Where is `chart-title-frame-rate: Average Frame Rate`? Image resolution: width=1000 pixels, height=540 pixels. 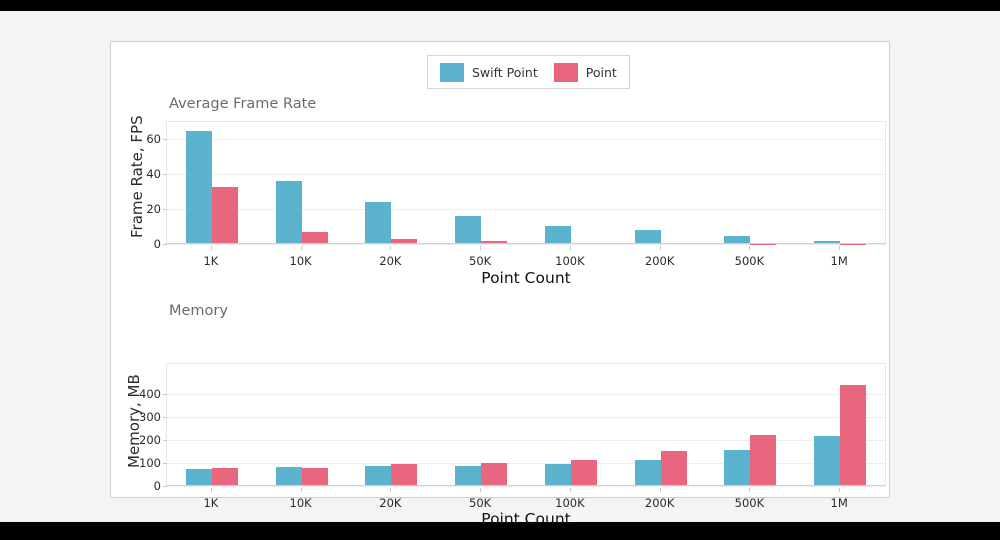
chart-title-frame-rate: Average Frame Rate is located at coordinates (243, 104).